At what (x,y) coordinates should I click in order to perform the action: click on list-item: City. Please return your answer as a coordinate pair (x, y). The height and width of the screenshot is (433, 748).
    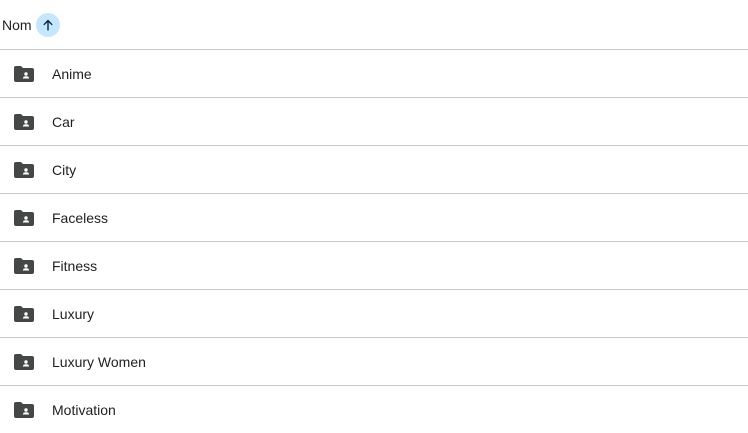
    Looking at the image, I should click on (374, 170).